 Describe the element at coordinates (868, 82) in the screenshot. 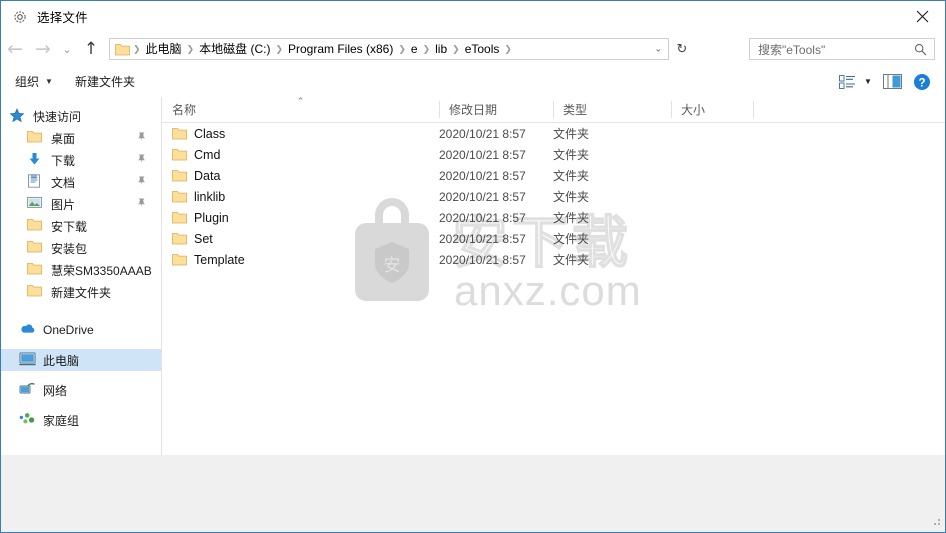

I see `view-options-dropdown-icon: ▼` at that location.